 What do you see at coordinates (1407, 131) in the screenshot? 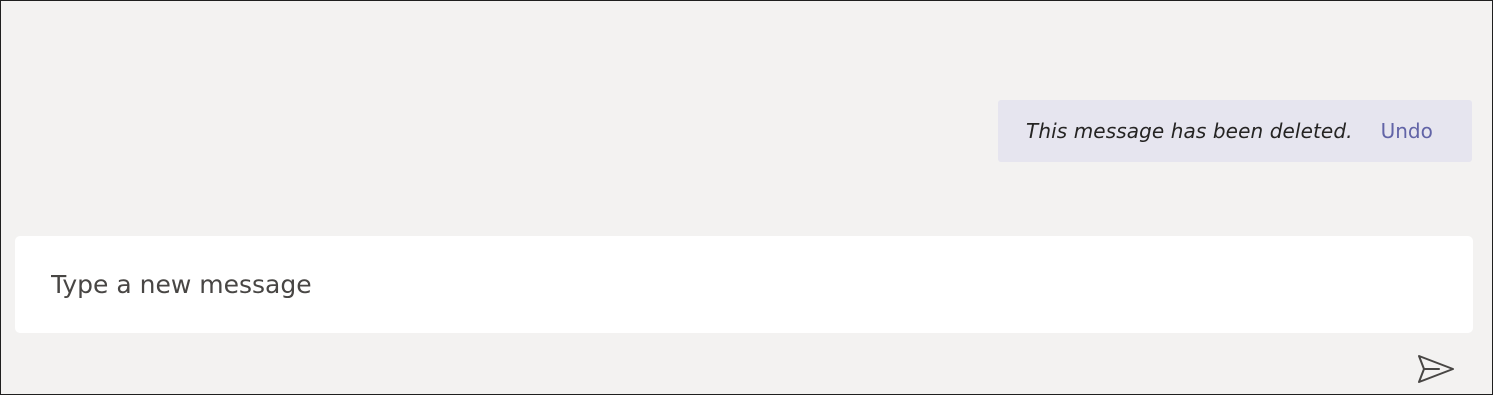
I see `undo-link: Undo` at bounding box center [1407, 131].